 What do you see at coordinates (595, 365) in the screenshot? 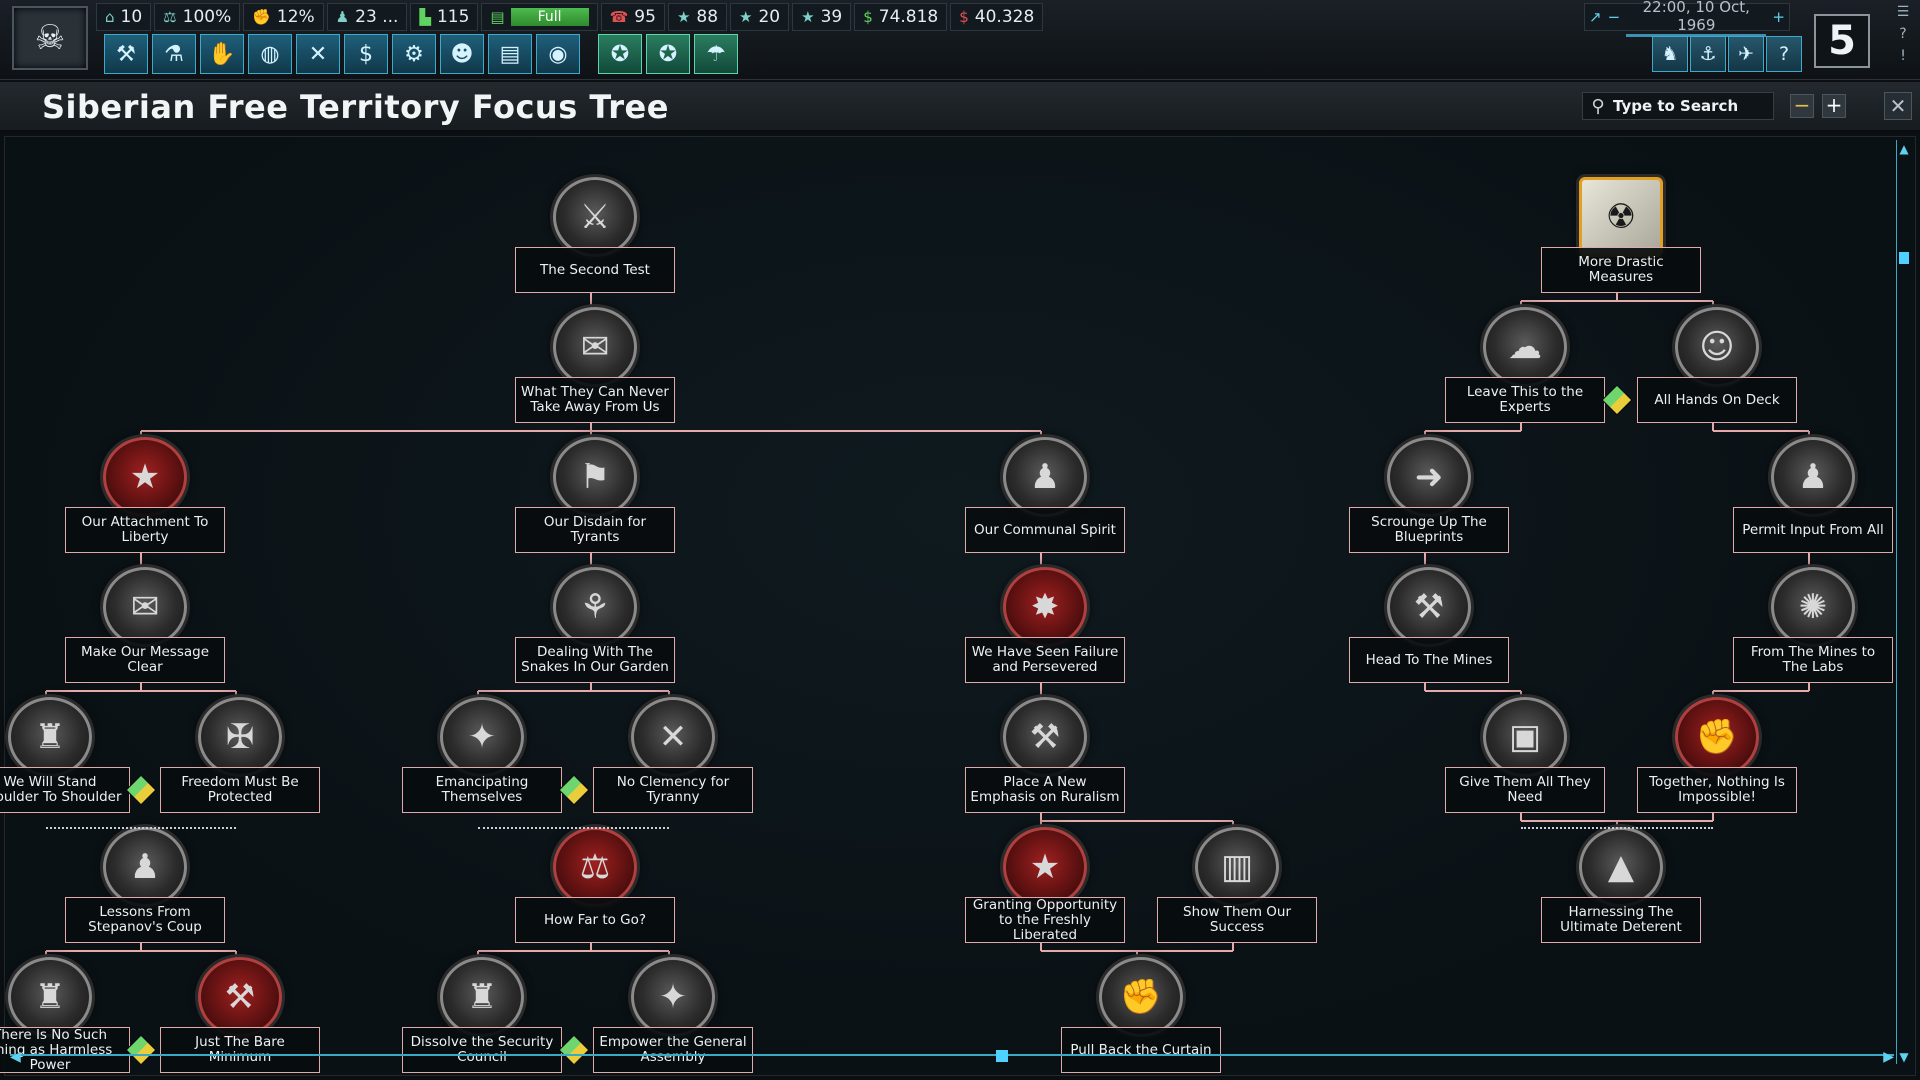
I see `focus-never-take: ✉ What They Can Never Take Away From Us` at bounding box center [595, 365].